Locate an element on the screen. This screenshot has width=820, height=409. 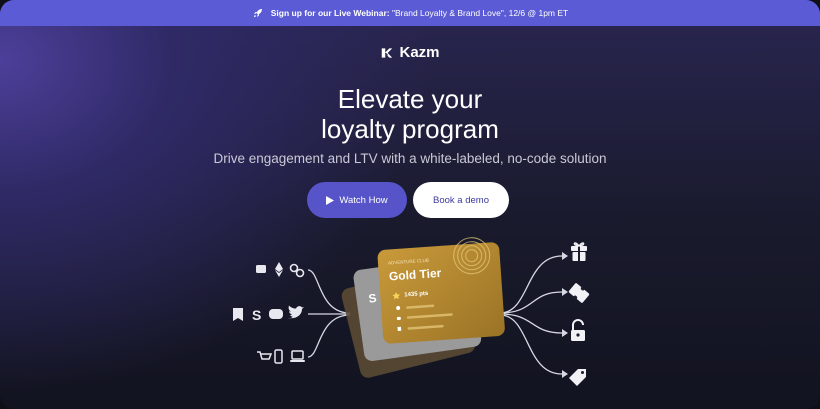
right-arrowheads is located at coordinates (565, 315).